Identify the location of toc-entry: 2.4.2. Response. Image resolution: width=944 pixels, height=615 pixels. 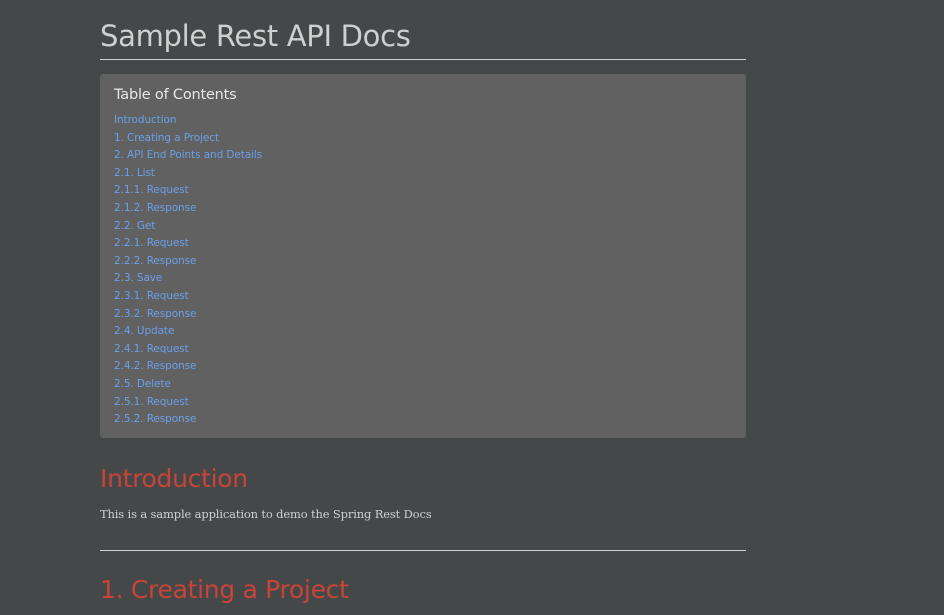
(423, 364).